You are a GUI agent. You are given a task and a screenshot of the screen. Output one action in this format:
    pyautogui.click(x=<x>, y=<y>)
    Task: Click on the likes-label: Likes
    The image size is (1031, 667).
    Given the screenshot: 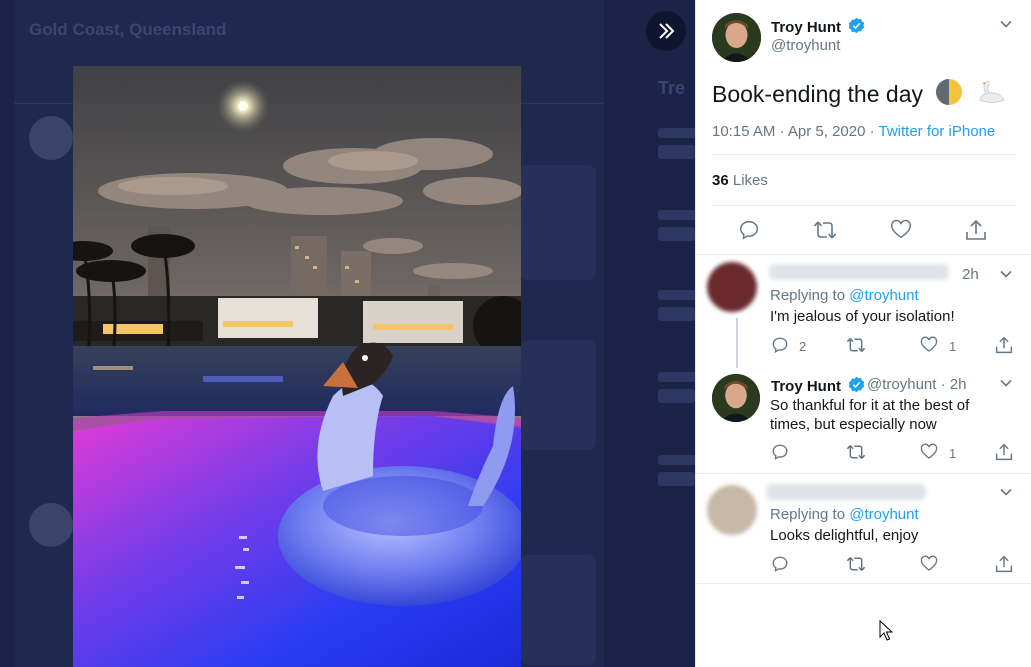 What is the action you would take?
    pyautogui.click(x=750, y=180)
    